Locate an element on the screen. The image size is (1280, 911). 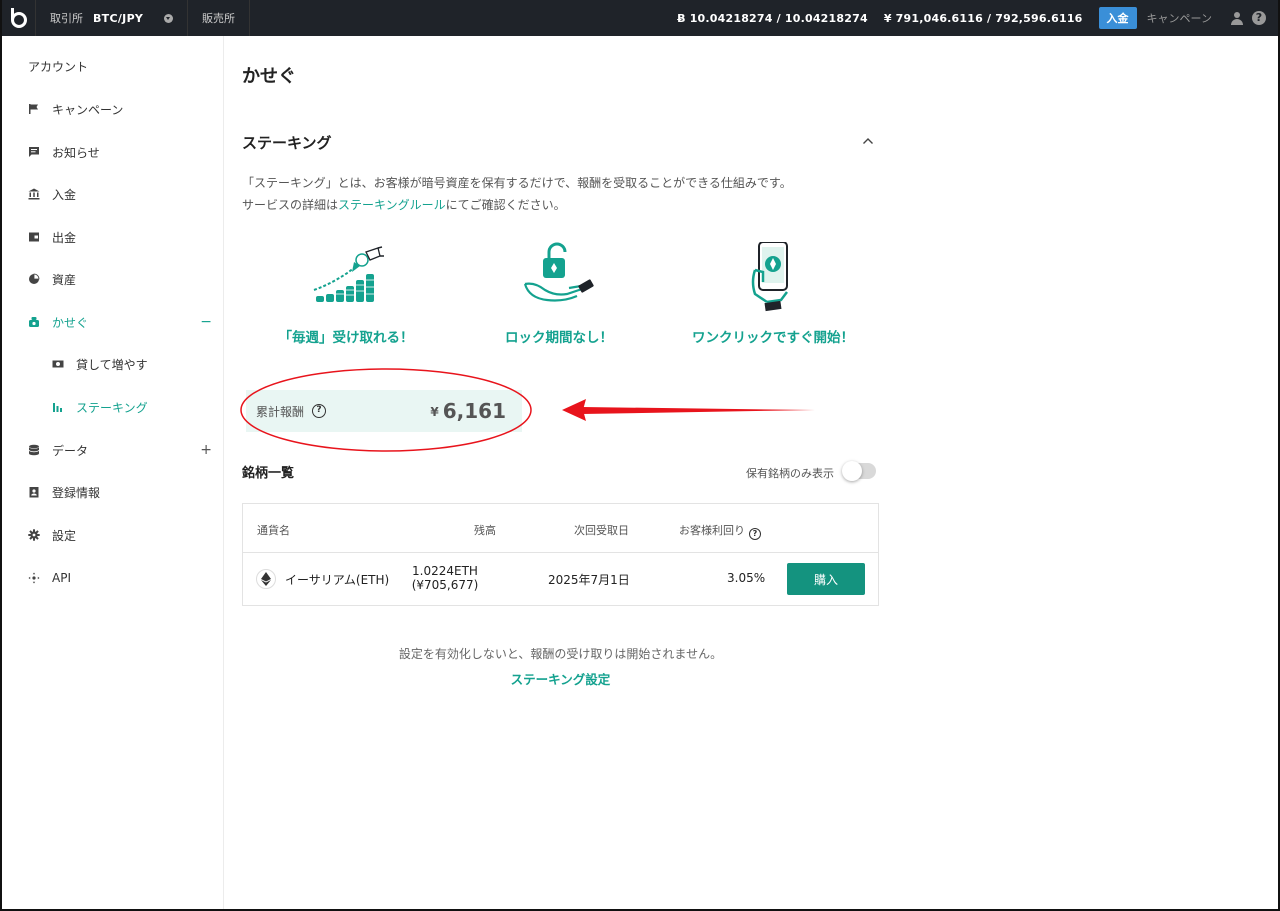
exchange-pair-selector: 取引所 BTC/JPY is located at coordinates (112, 18).